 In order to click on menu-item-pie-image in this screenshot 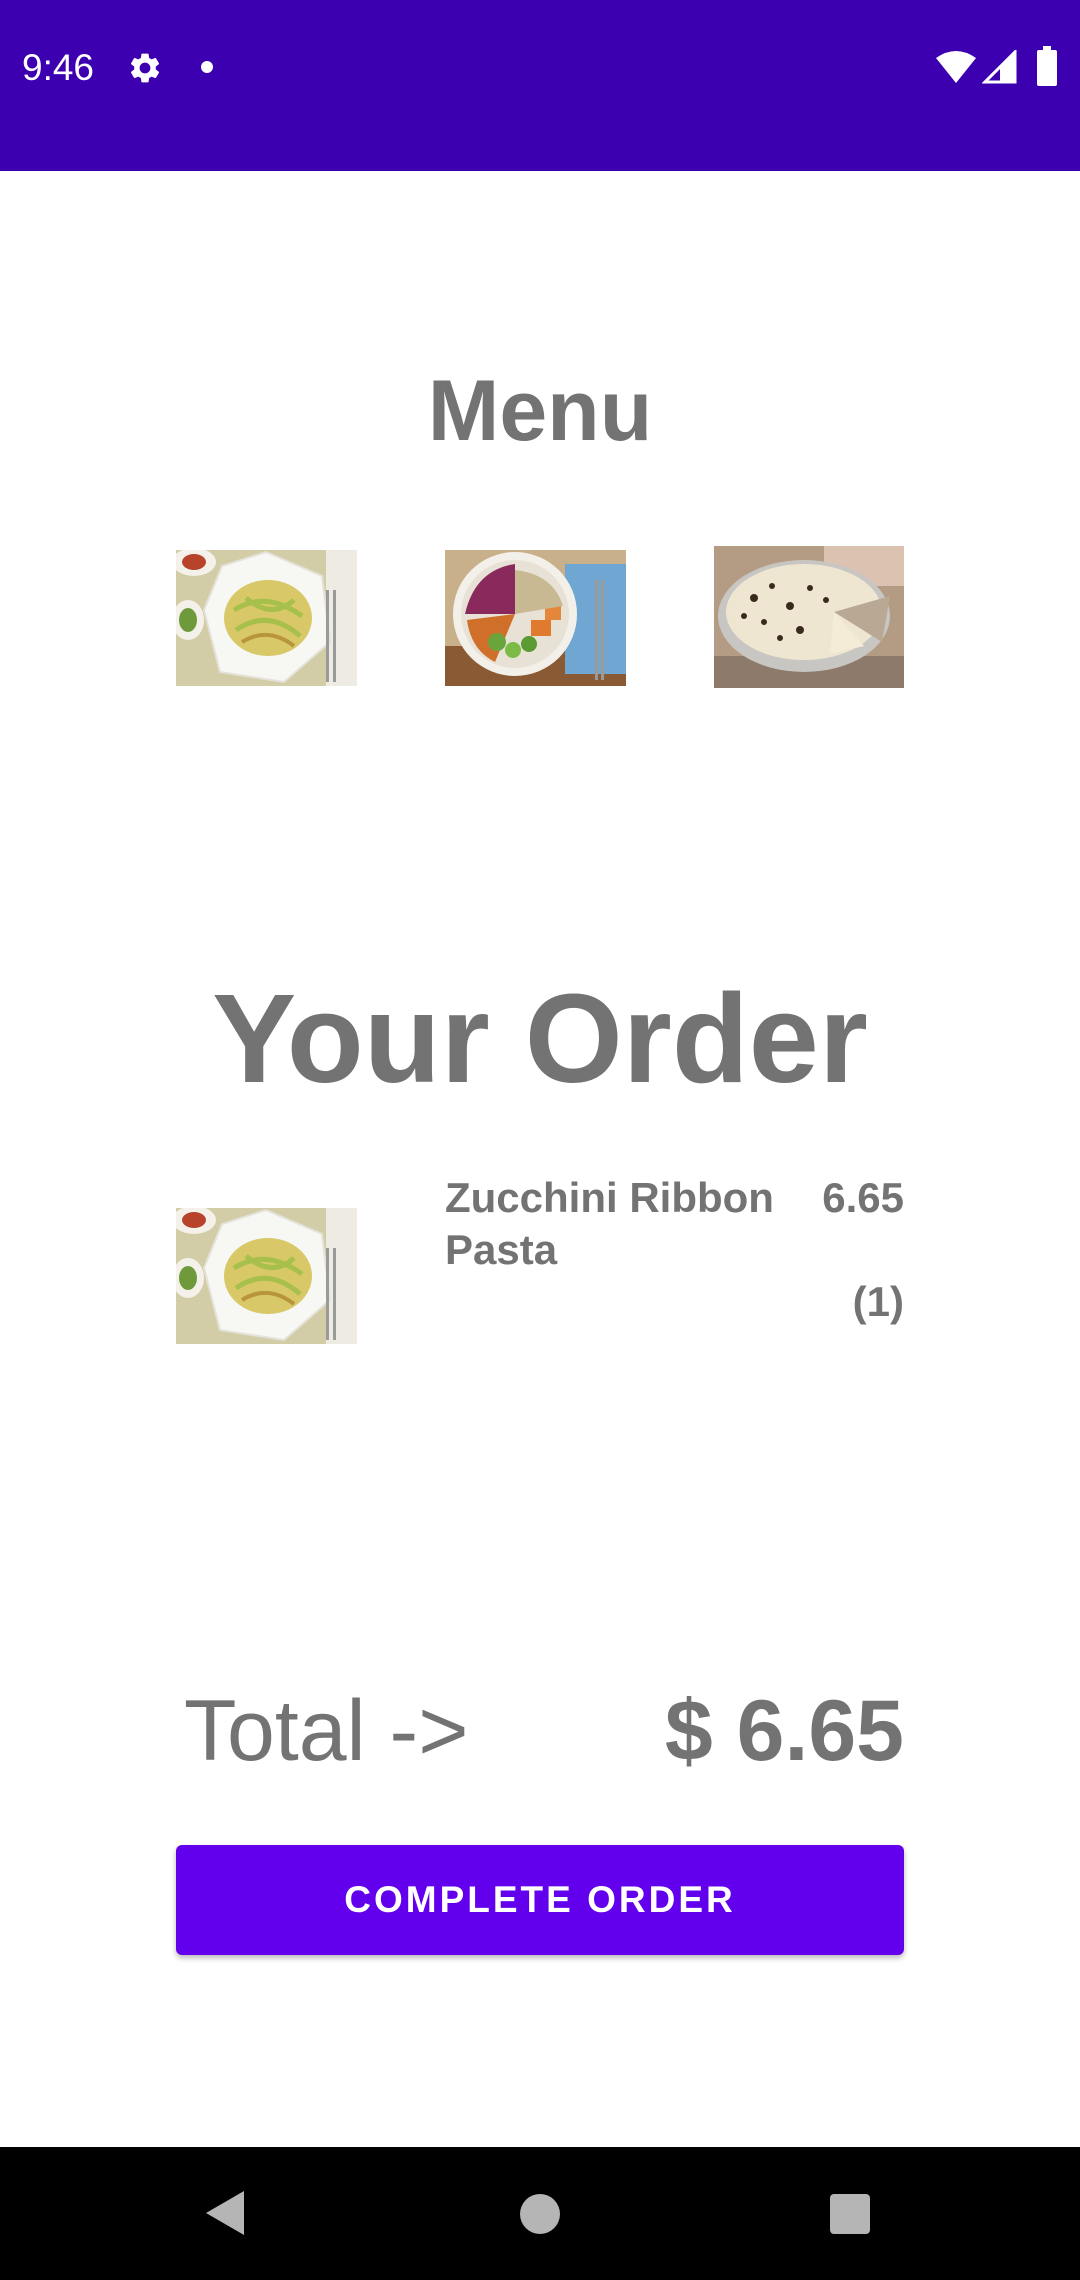, I will do `click(809, 617)`.